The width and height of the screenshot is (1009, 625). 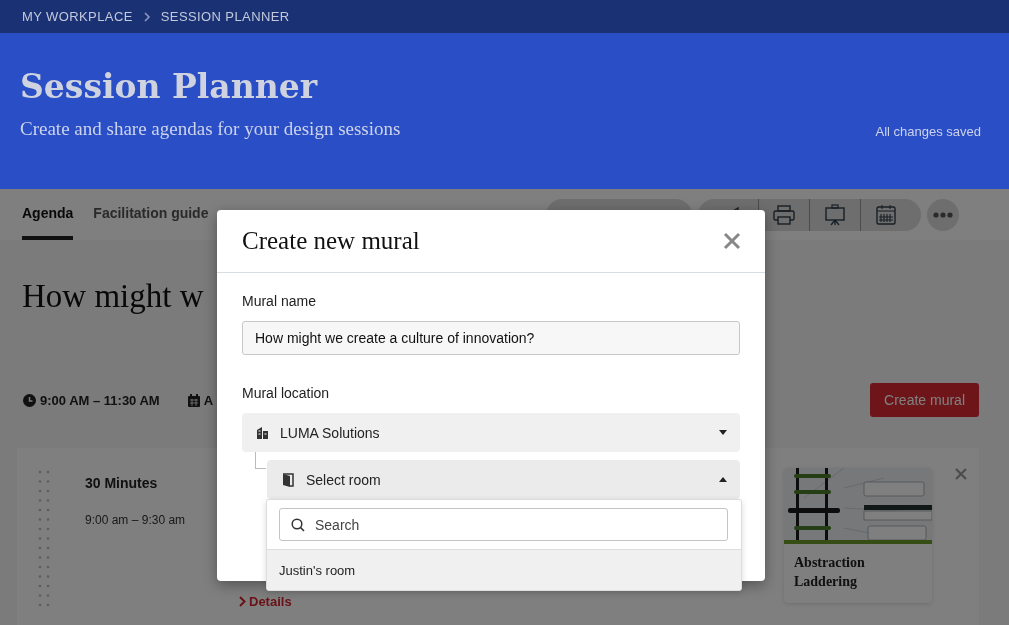 What do you see at coordinates (829, 572) in the screenshot?
I see `method-title: Abstraction Laddering` at bounding box center [829, 572].